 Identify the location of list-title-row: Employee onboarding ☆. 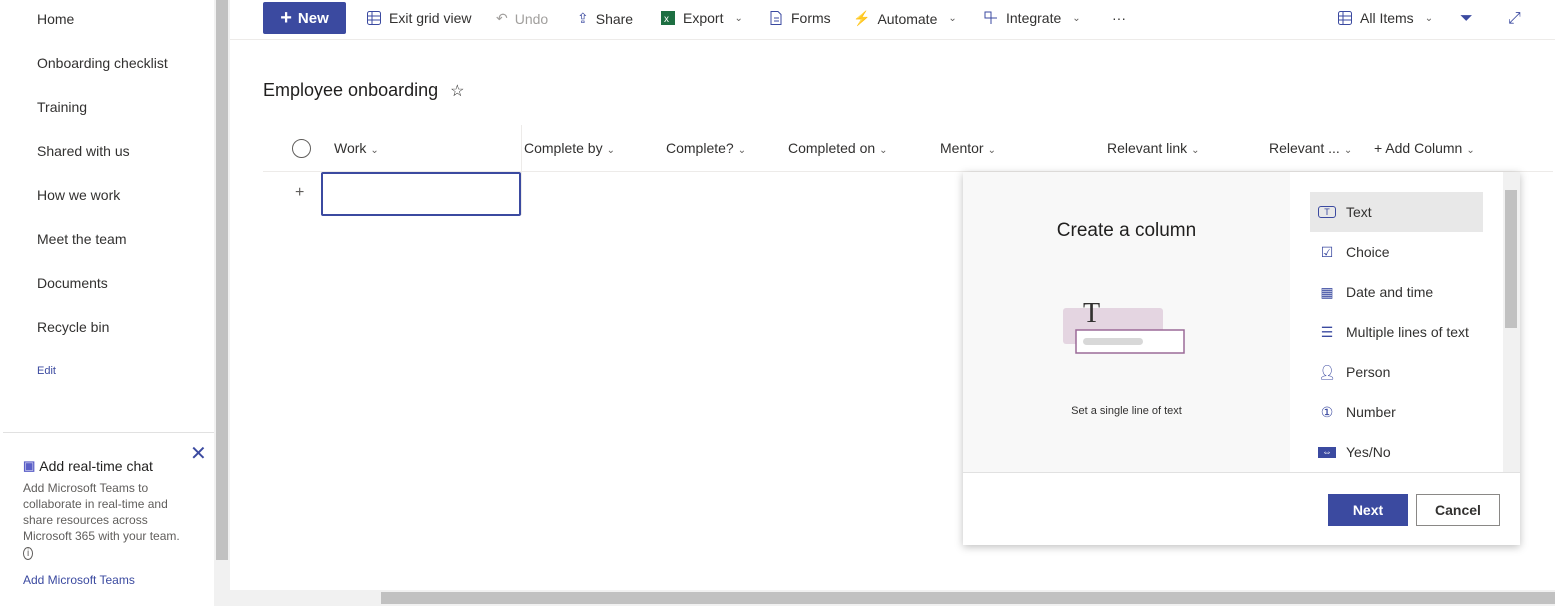
(363, 90).